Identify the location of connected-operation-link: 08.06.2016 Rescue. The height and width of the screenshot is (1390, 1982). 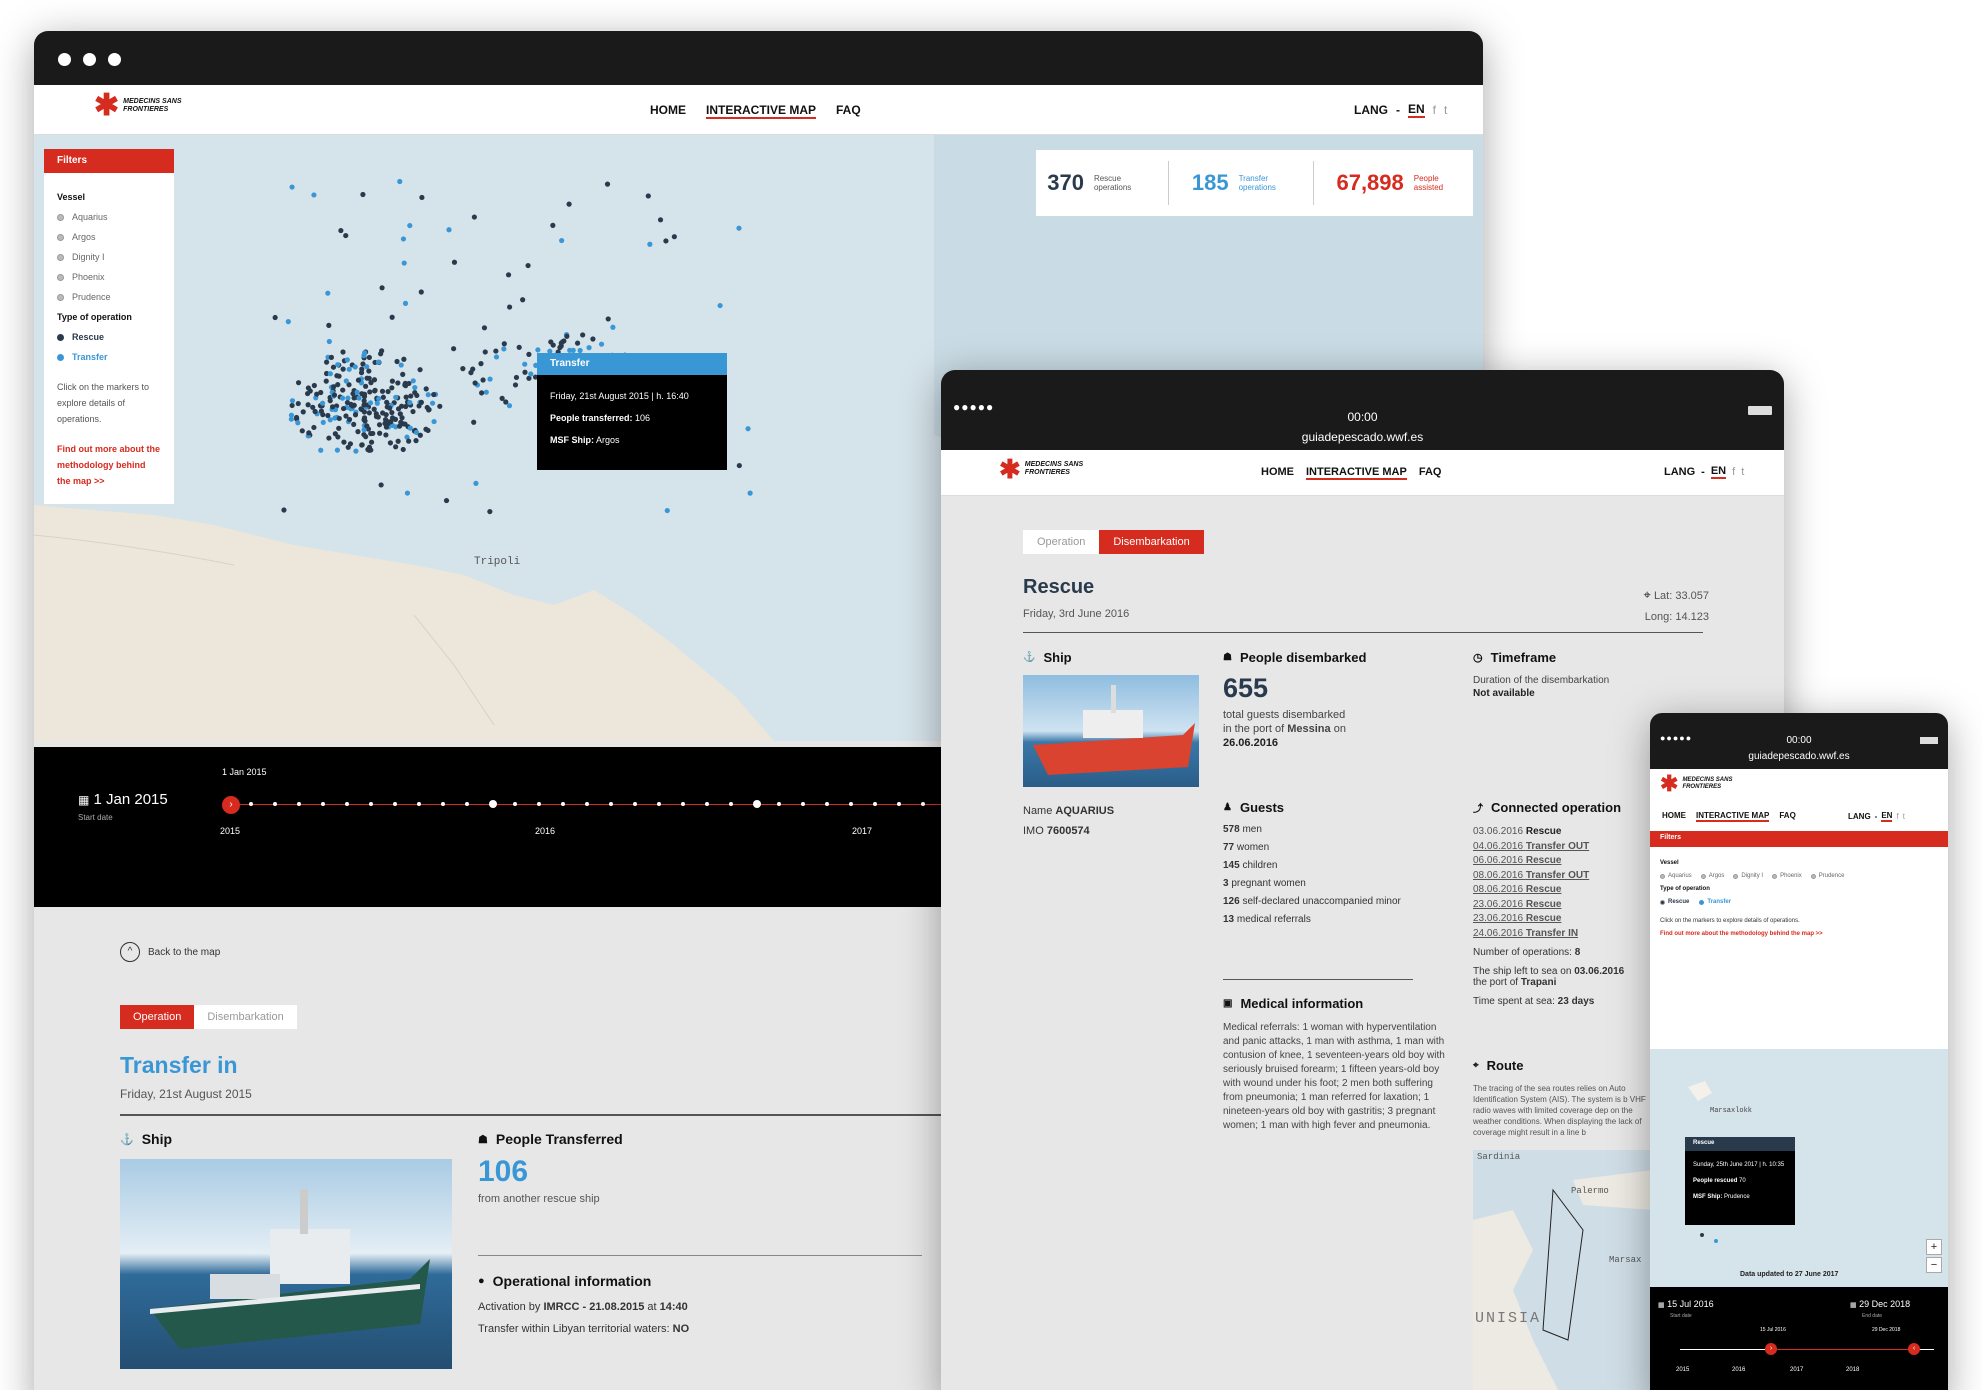
(1573, 890).